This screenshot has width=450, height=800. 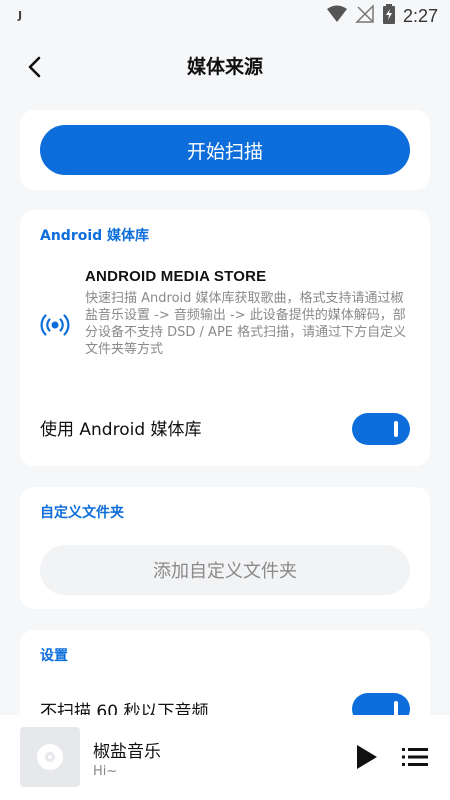 What do you see at coordinates (121, 430) in the screenshot?
I see `use-android-media-label: 使用 Android 媒体库` at bounding box center [121, 430].